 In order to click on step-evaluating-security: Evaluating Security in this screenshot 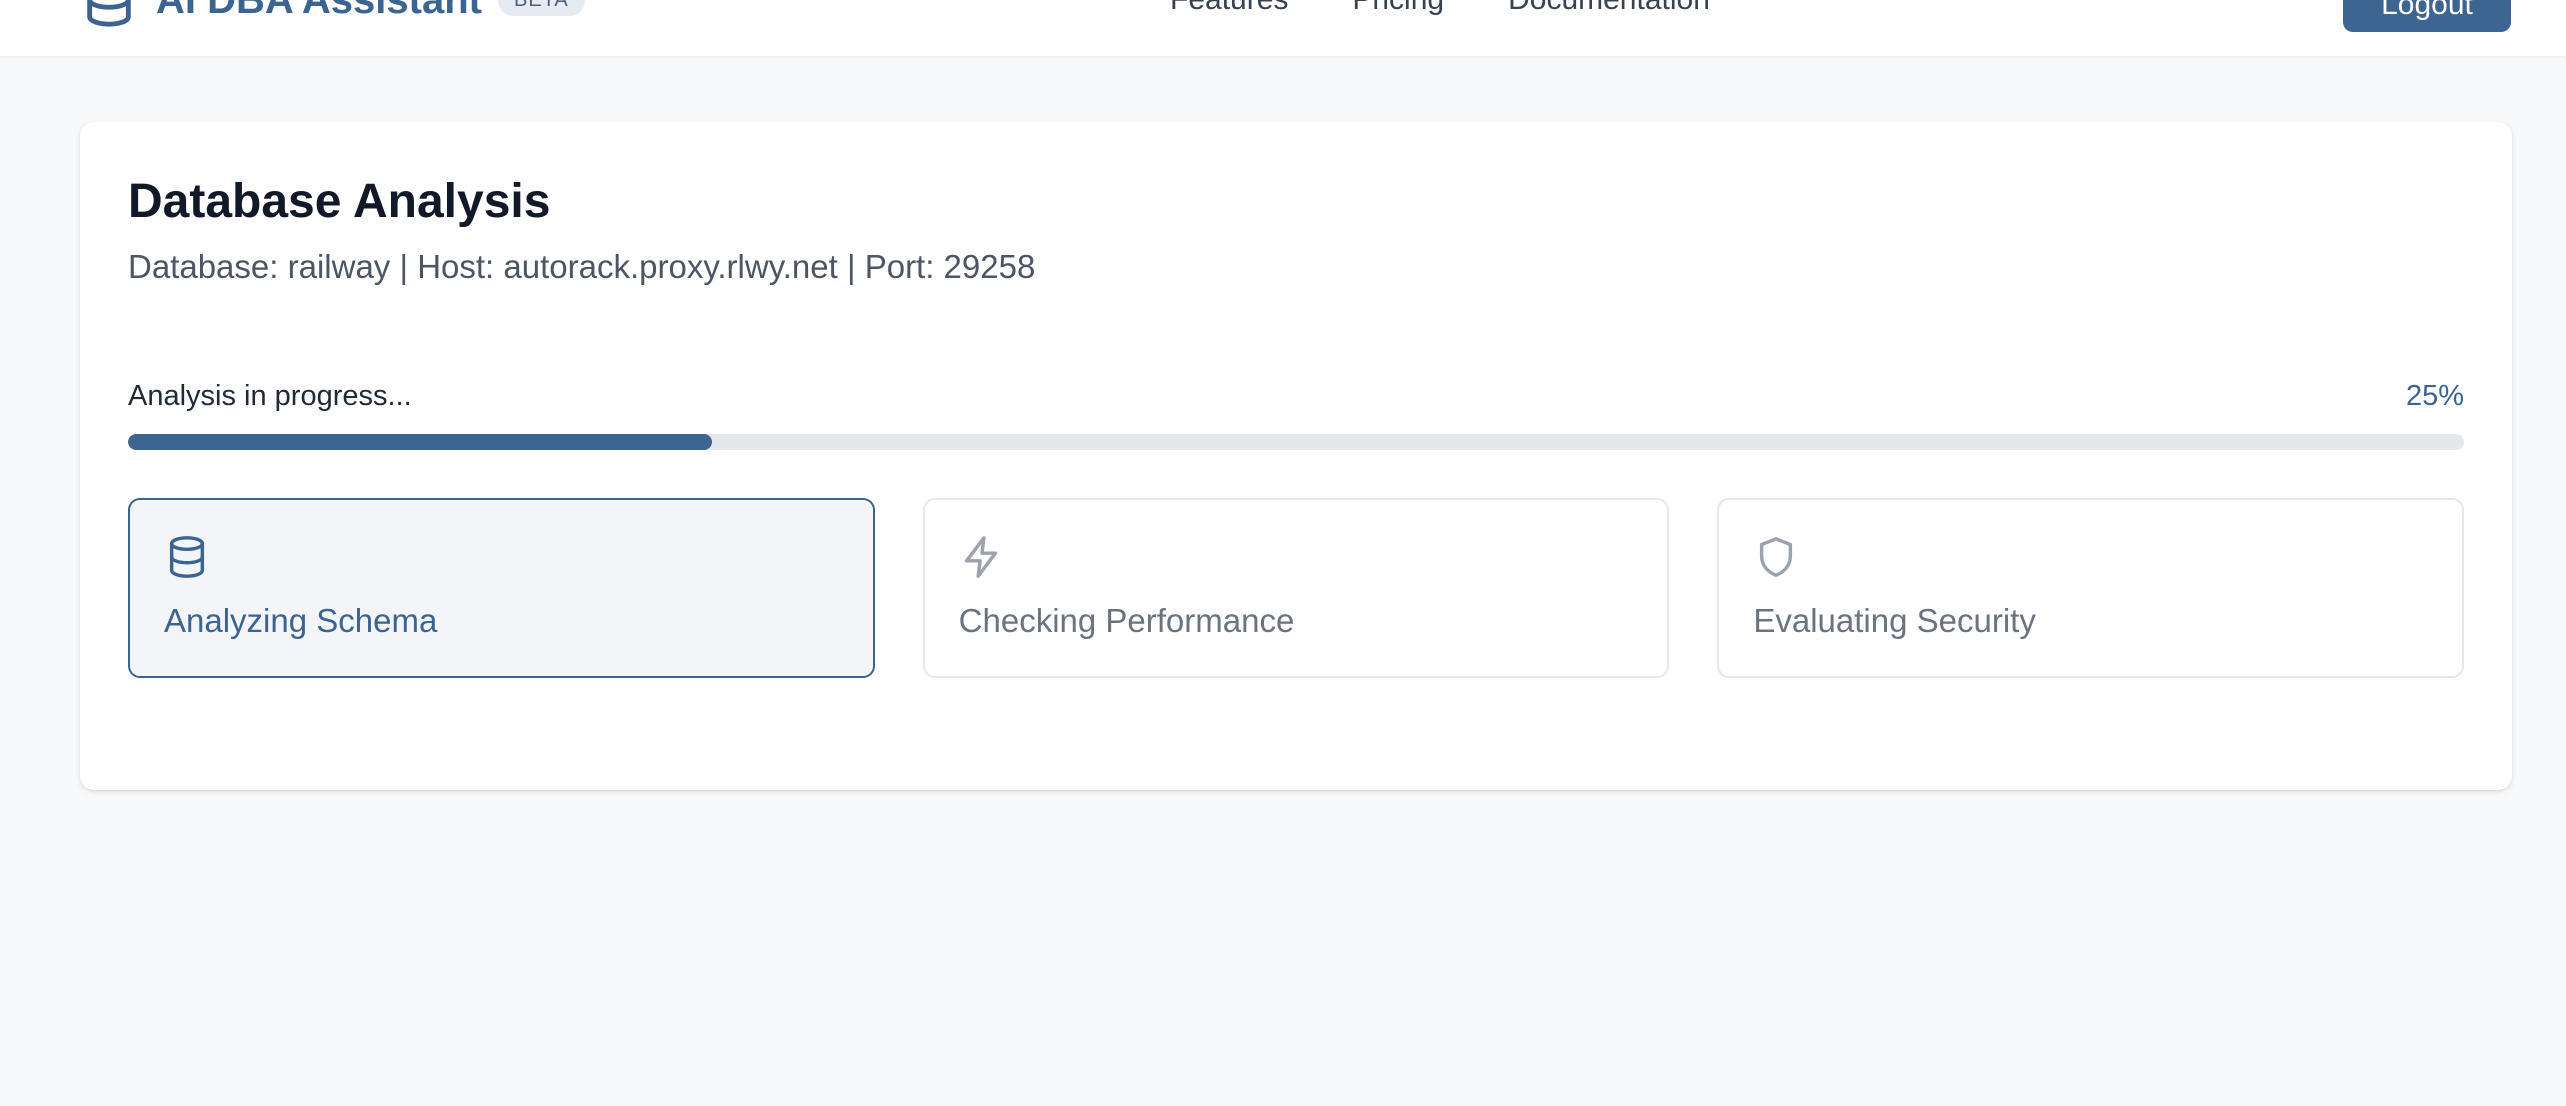, I will do `click(2091, 588)`.